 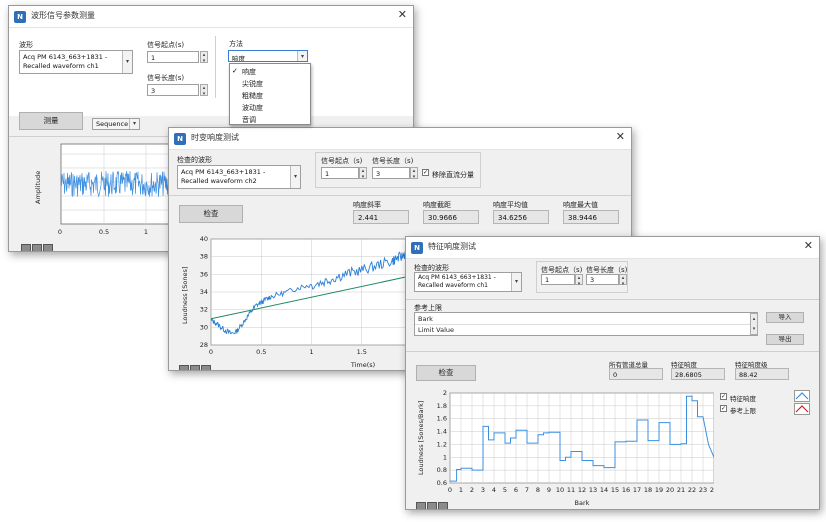 I want to click on x-tick-label: 19, so click(x=659, y=490).